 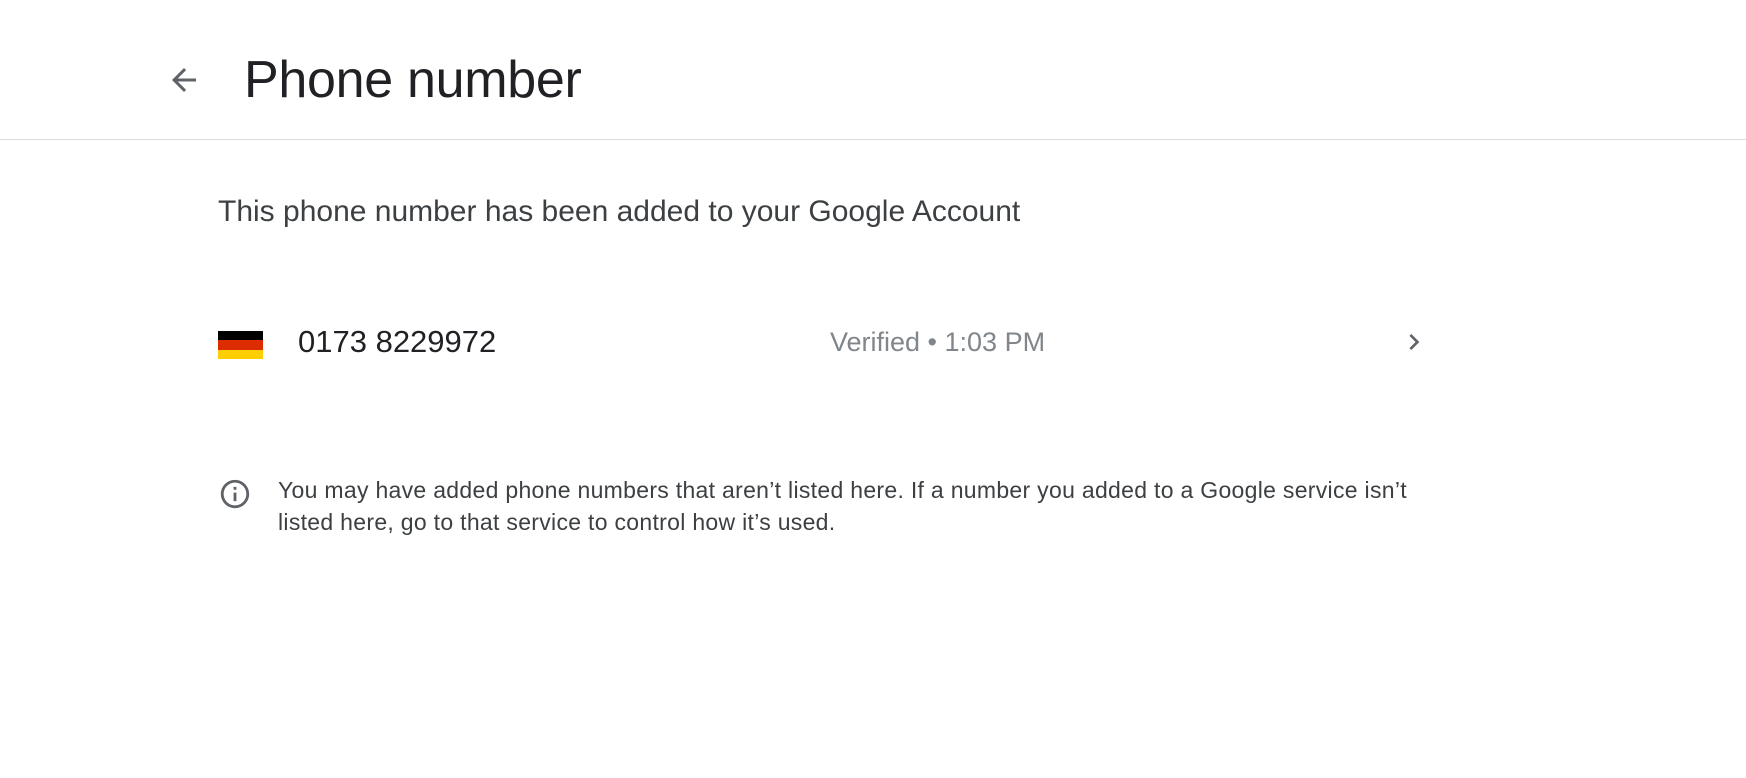 I want to click on chevron-right-icon, so click(x=1414, y=342).